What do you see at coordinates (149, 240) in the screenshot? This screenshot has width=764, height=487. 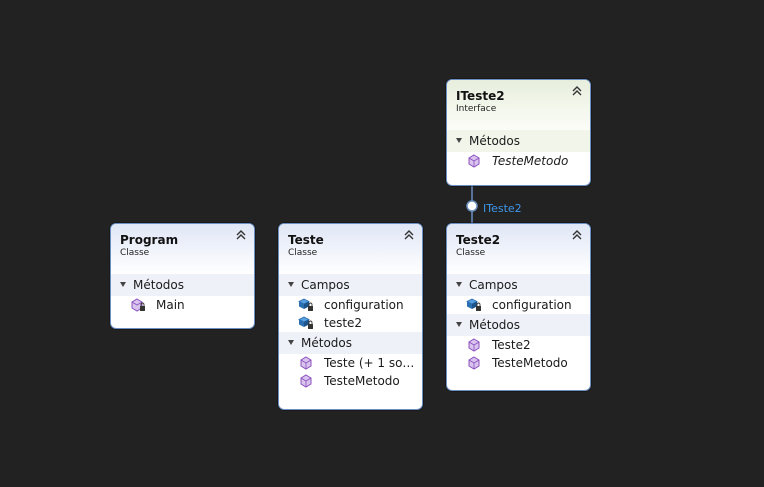 I see `shape-name: Program` at bounding box center [149, 240].